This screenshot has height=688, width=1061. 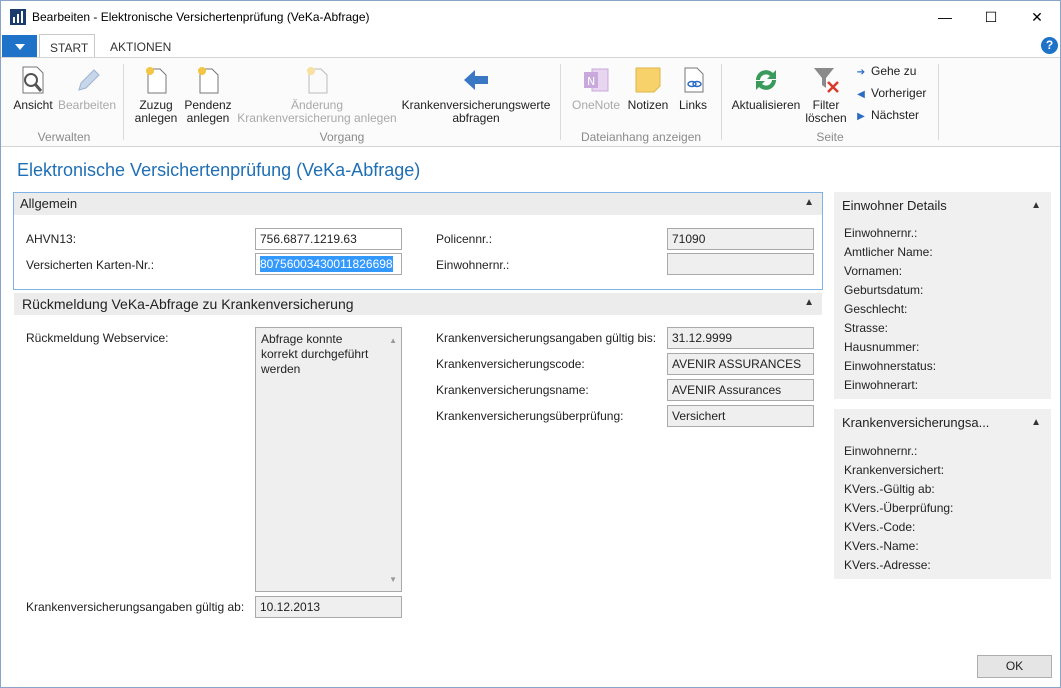 What do you see at coordinates (740, 390) in the screenshot?
I see `kv-name-field: AVENIR Assurances` at bounding box center [740, 390].